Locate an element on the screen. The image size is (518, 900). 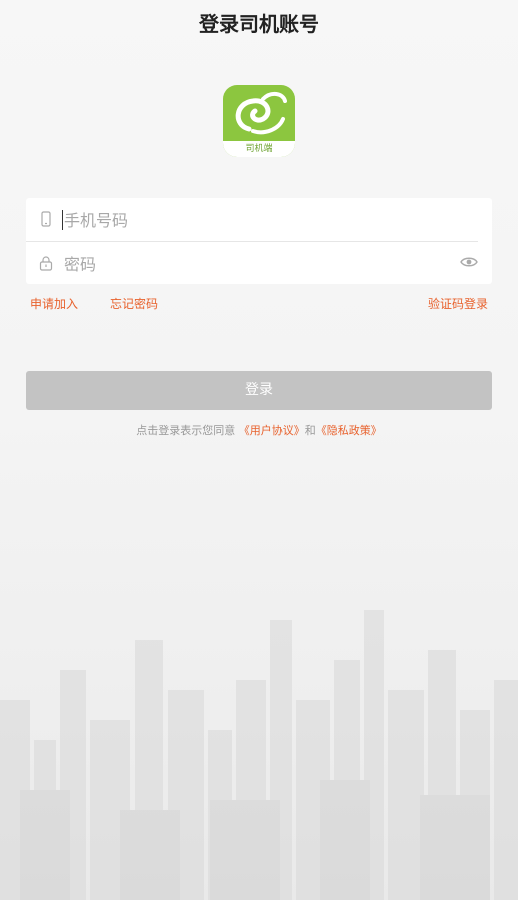
app-logo: 司机端 is located at coordinates (259, 121).